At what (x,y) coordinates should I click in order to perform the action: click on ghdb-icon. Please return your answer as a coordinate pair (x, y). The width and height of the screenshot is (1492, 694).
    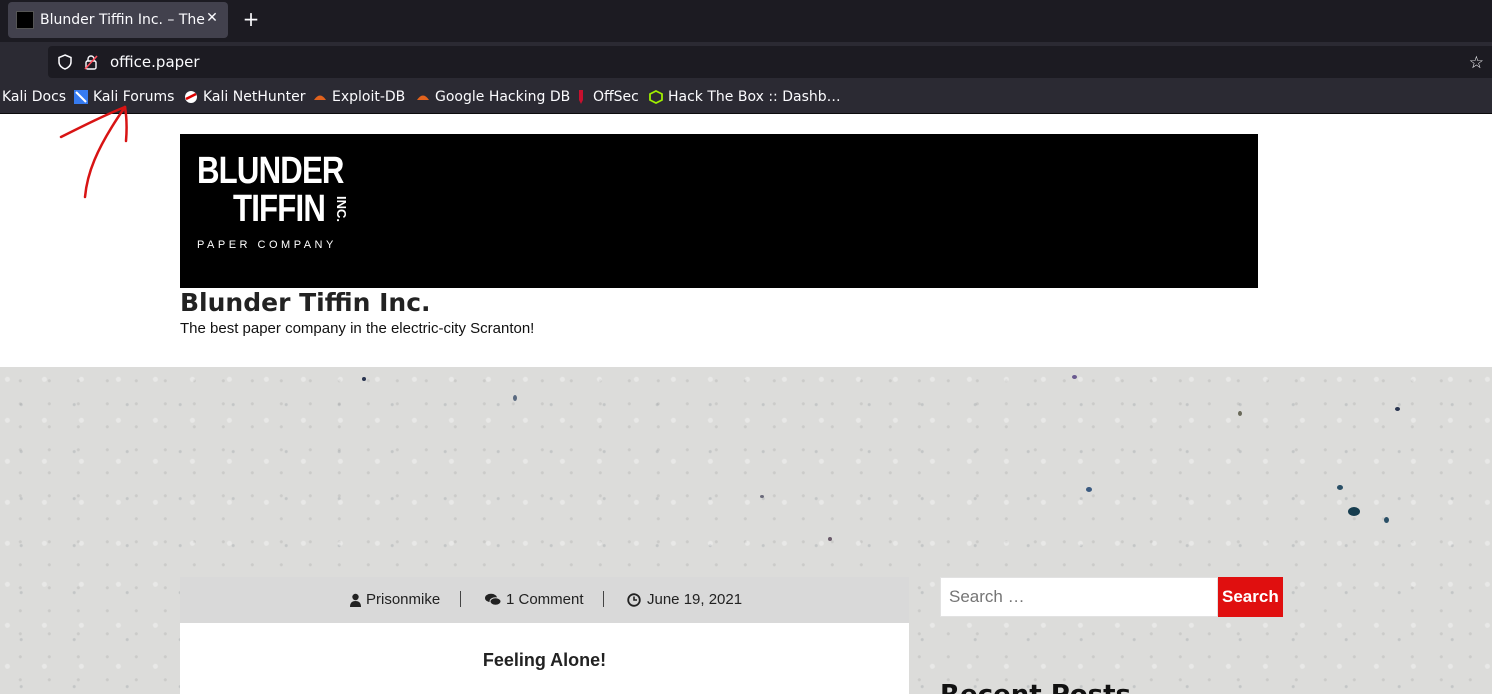
    Looking at the image, I should click on (423, 97).